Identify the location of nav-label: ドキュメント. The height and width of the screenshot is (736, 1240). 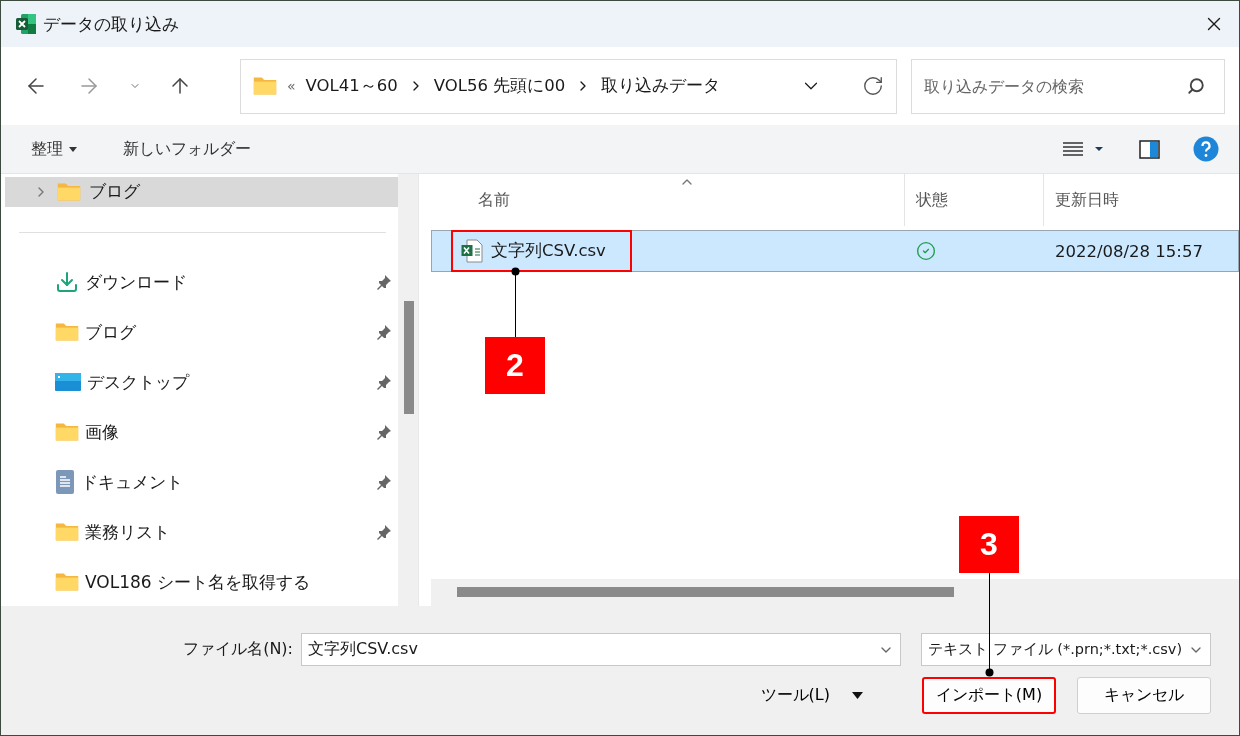
(132, 482).